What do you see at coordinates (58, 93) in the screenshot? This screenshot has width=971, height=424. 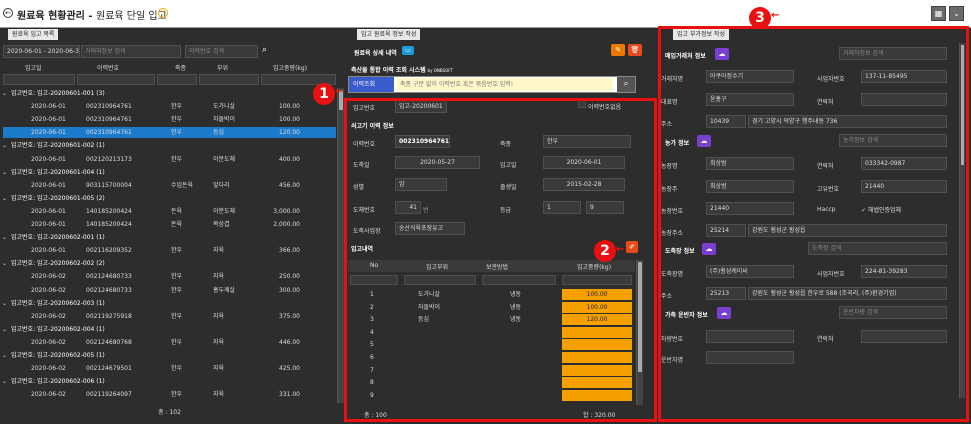 I see `group-label: 입고번호: 입고-20200601-001 (3)` at bounding box center [58, 93].